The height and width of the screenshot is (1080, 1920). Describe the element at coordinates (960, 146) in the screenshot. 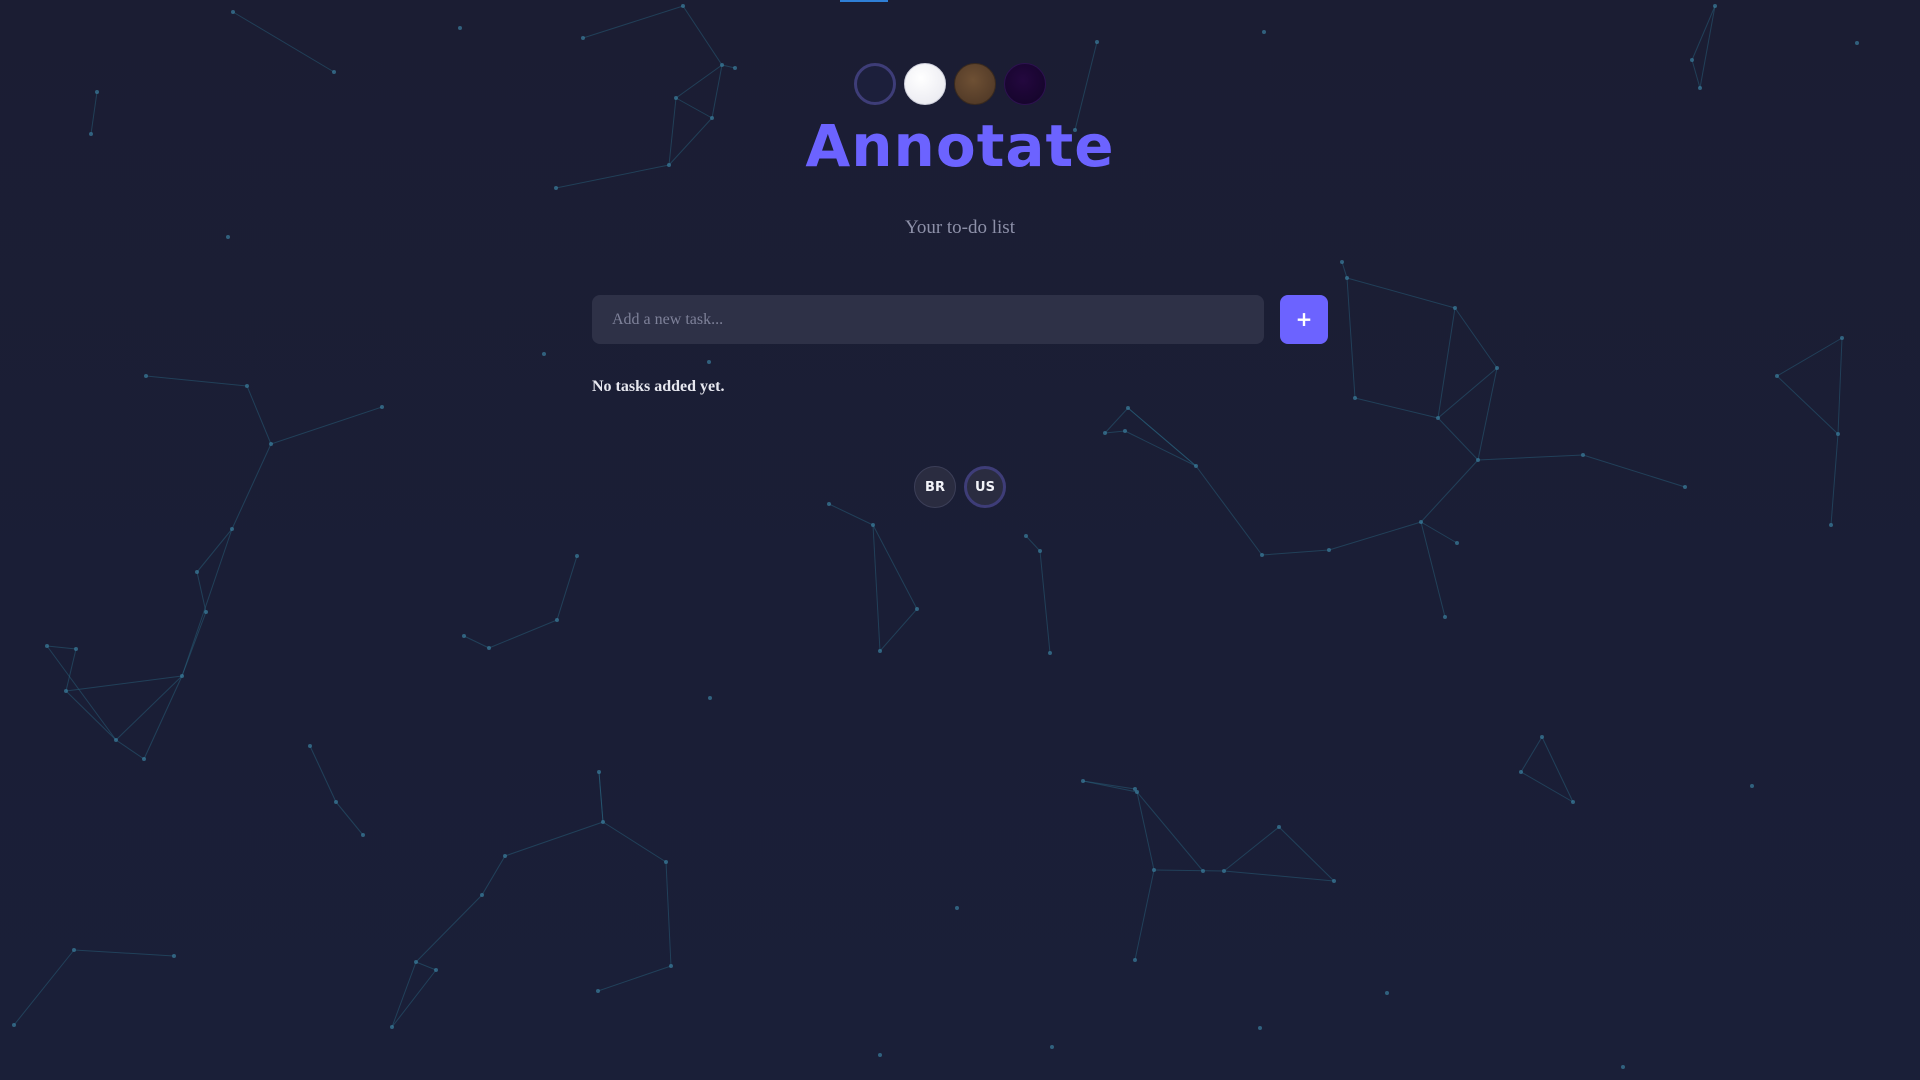

I see `app-title: Annotate` at that location.